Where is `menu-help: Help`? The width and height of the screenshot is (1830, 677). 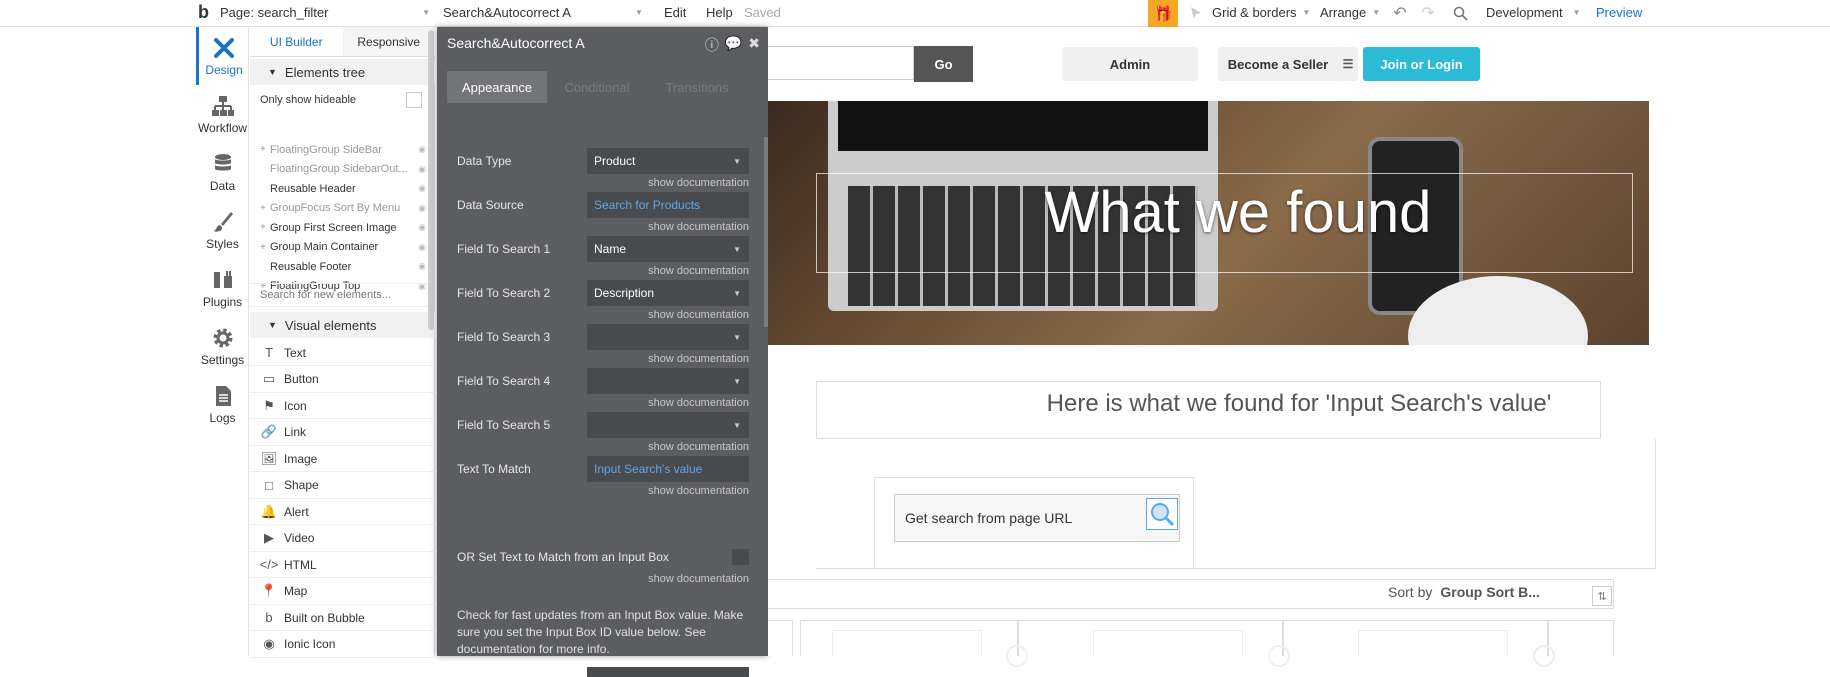
menu-help: Help is located at coordinates (719, 12).